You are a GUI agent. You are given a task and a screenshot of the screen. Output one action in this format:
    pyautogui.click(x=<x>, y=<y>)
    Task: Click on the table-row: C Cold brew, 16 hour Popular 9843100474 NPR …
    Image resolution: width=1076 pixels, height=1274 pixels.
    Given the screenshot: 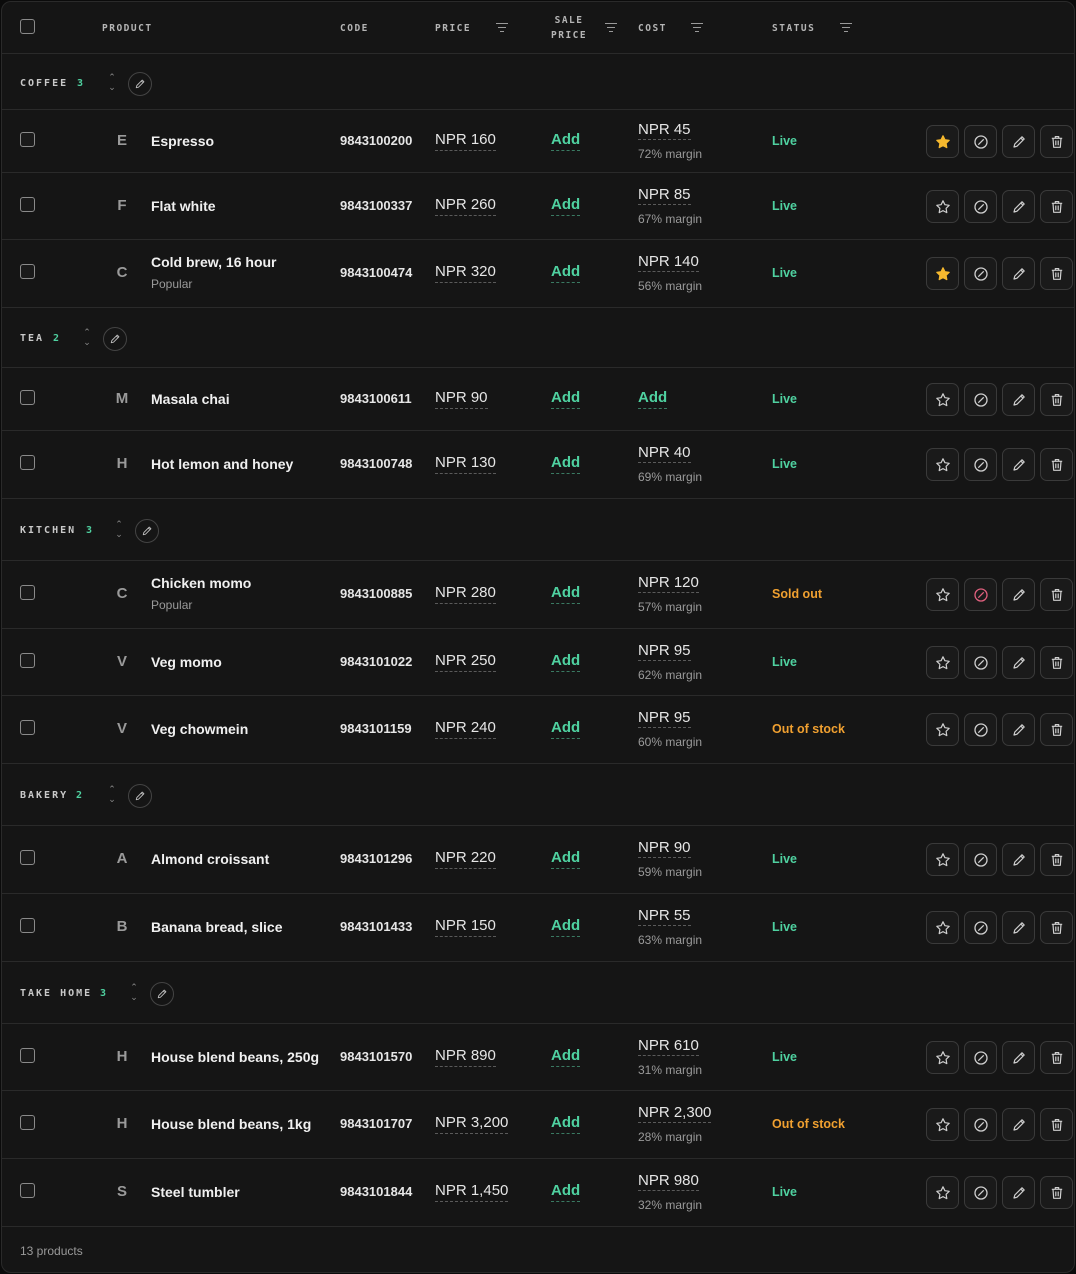 What is the action you would take?
    pyautogui.click(x=538, y=274)
    